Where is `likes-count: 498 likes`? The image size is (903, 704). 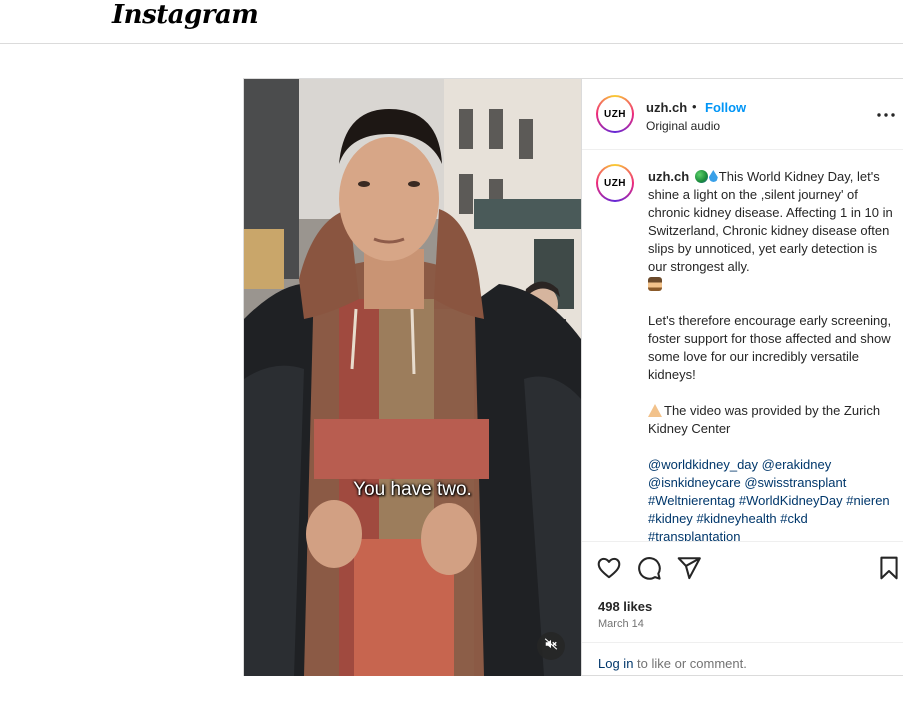 likes-count: 498 likes is located at coordinates (625, 606).